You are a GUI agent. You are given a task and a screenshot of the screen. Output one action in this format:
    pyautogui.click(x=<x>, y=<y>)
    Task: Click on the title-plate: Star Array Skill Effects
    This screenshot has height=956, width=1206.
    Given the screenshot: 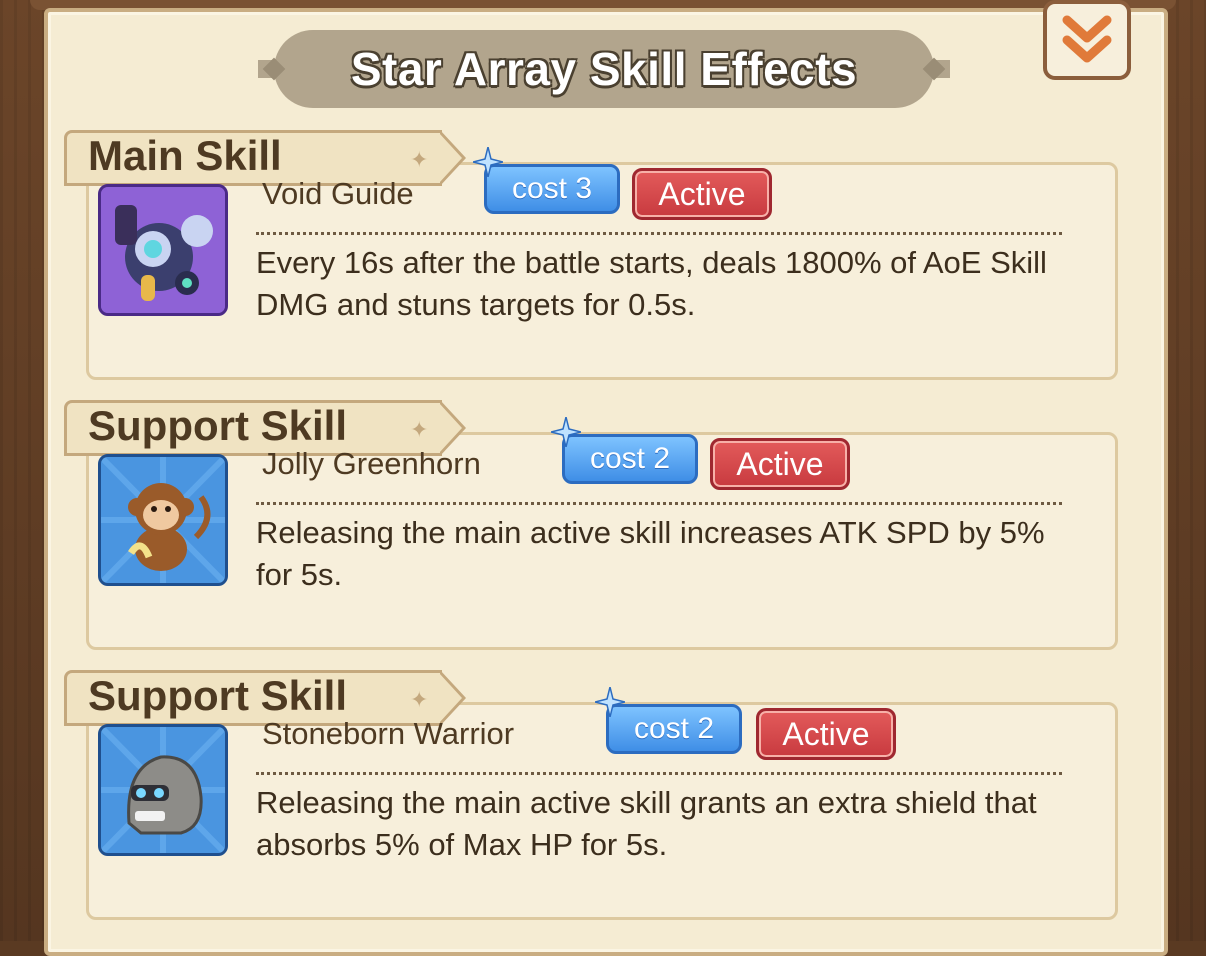 What is the action you would take?
    pyautogui.click(x=604, y=69)
    